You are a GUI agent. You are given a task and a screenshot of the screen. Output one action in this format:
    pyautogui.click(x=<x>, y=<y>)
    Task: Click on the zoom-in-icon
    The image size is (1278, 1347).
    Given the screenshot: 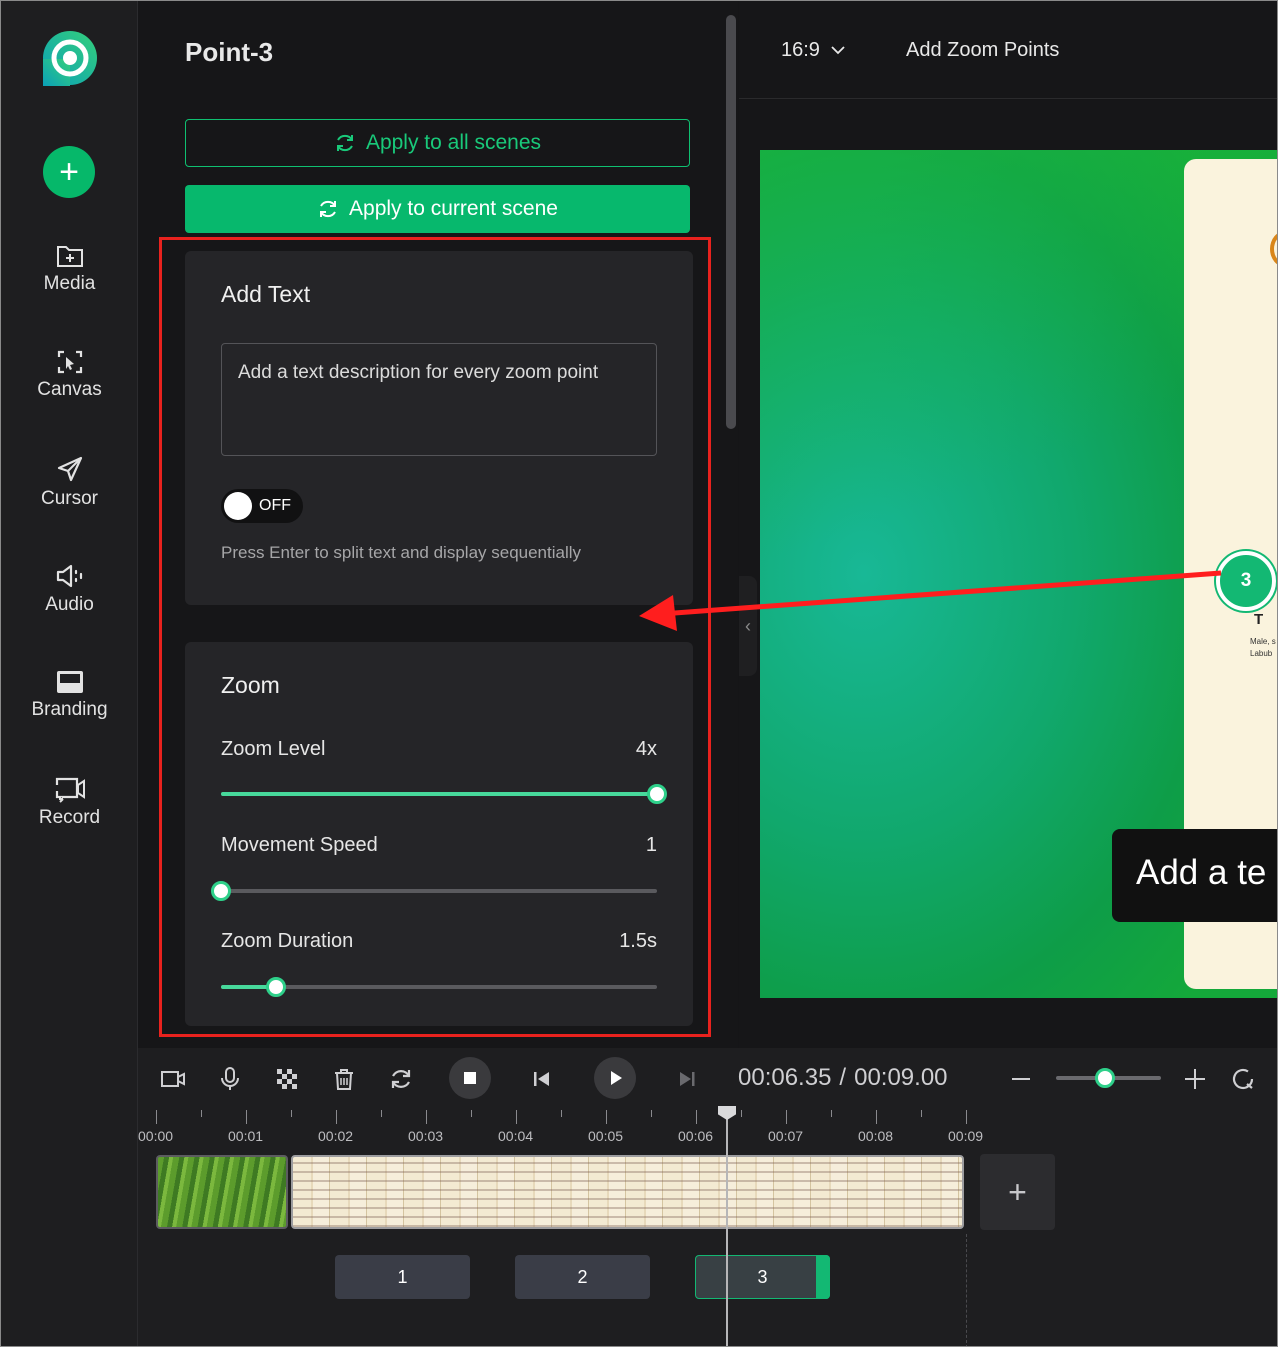 What is the action you would take?
    pyautogui.click(x=1195, y=1079)
    